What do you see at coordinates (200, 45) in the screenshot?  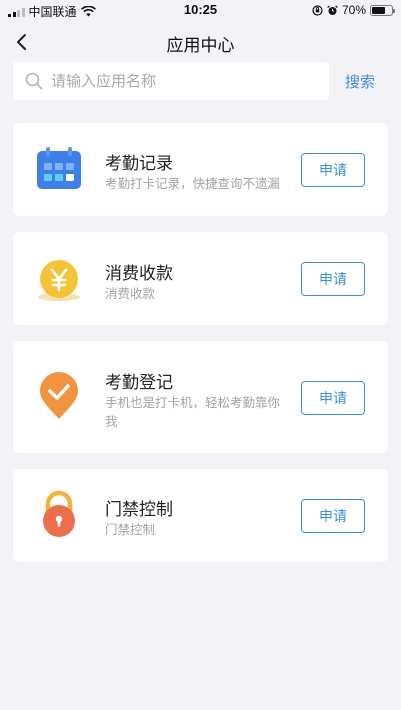 I see `page-title: 应用中心` at bounding box center [200, 45].